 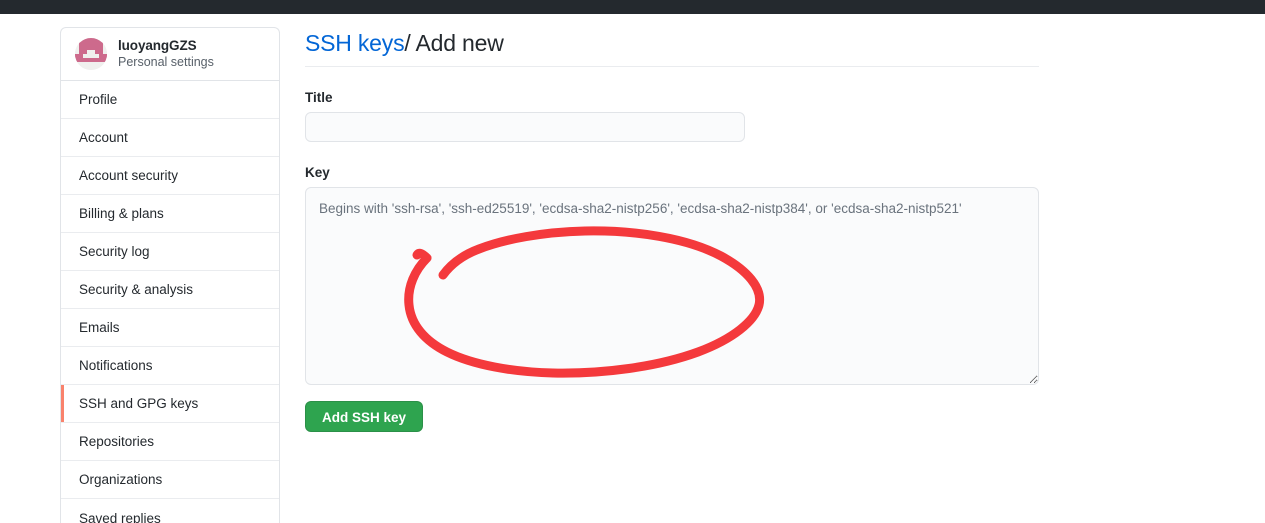 I want to click on sidebar-item-ssh-and-gpg-keys: SSH and GPG keys, so click(x=170, y=404).